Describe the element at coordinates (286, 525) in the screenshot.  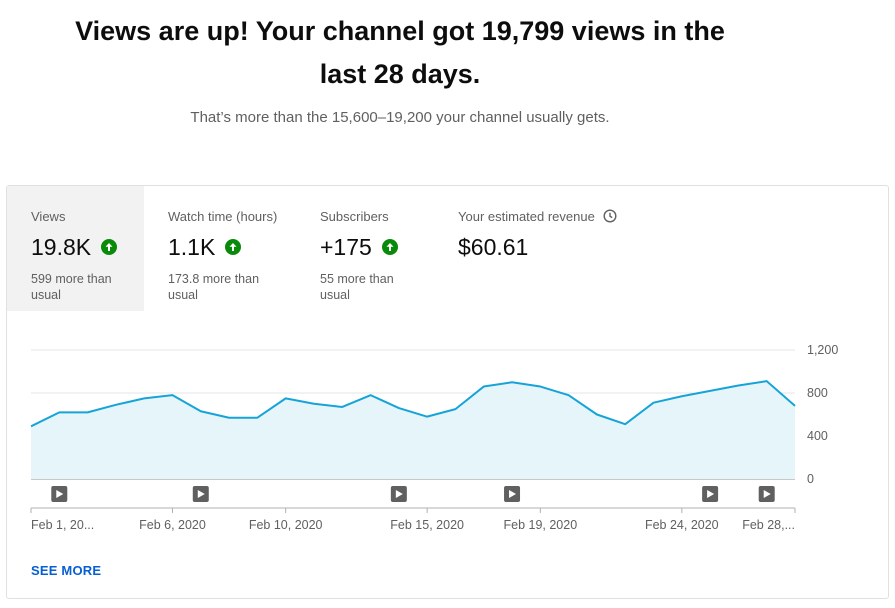
I see `x-tick-label: Feb 10, 2020` at that location.